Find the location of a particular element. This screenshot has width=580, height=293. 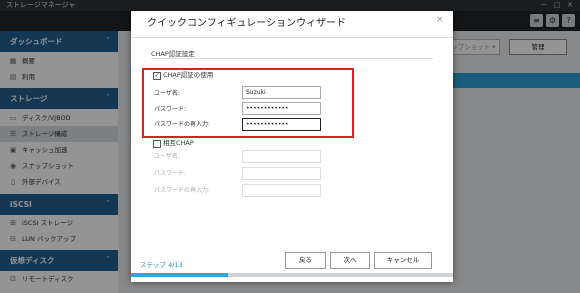

mutual-password-field is located at coordinates (281, 173).